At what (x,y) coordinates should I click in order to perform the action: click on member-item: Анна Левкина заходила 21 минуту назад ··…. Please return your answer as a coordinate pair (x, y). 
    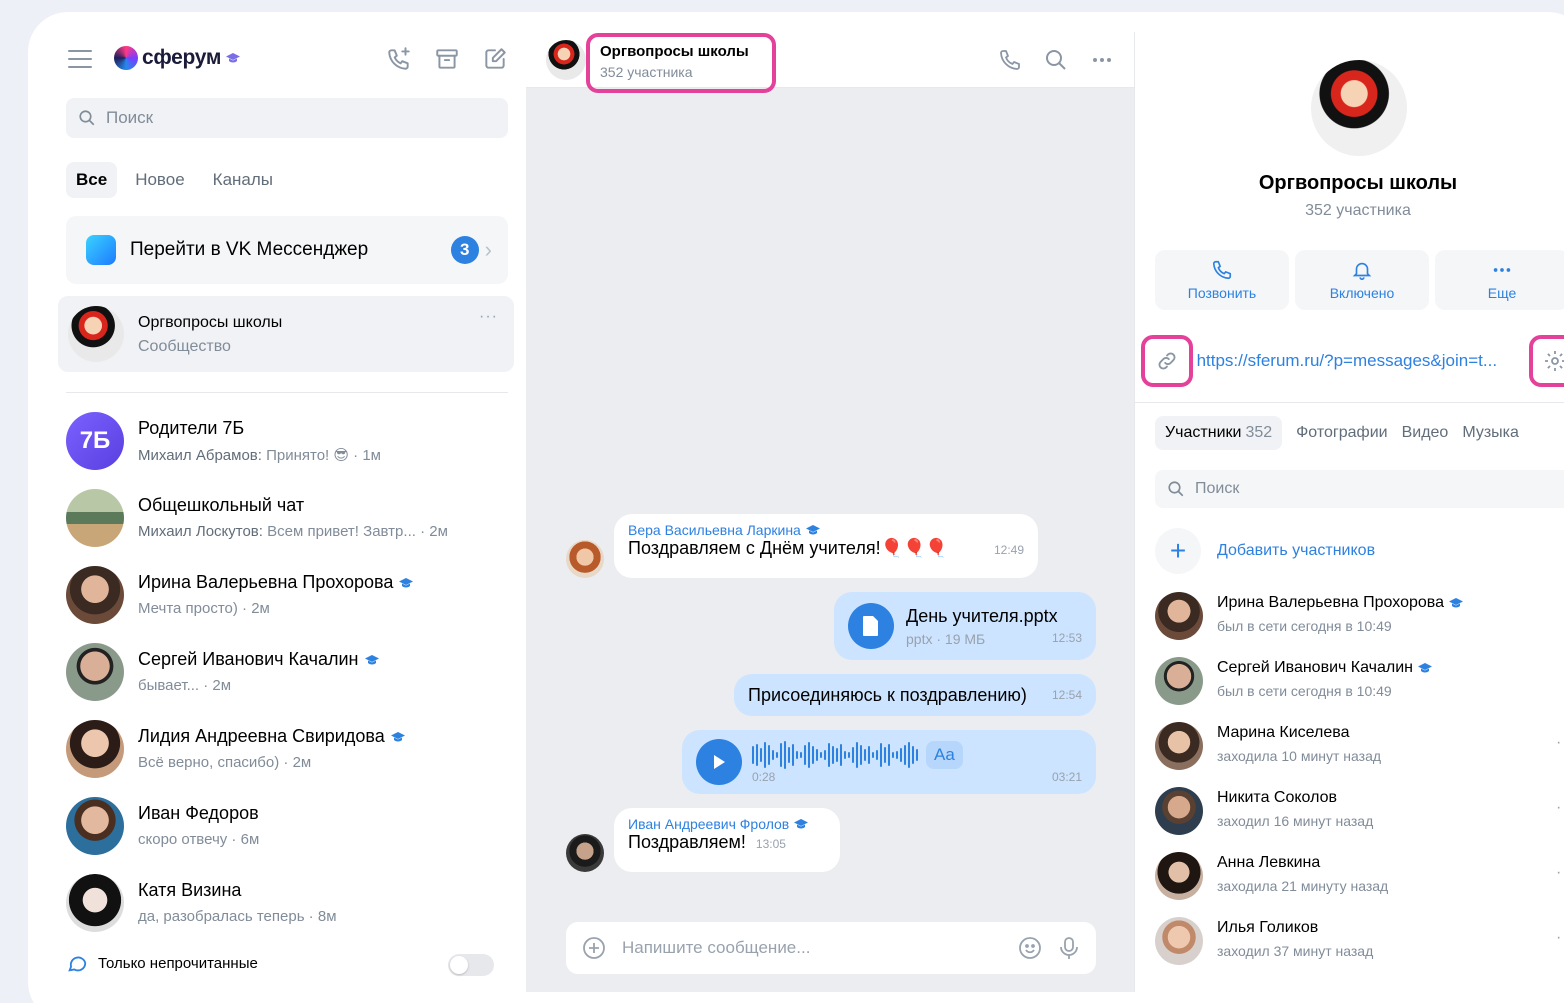
    Looking at the image, I should click on (1359, 880).